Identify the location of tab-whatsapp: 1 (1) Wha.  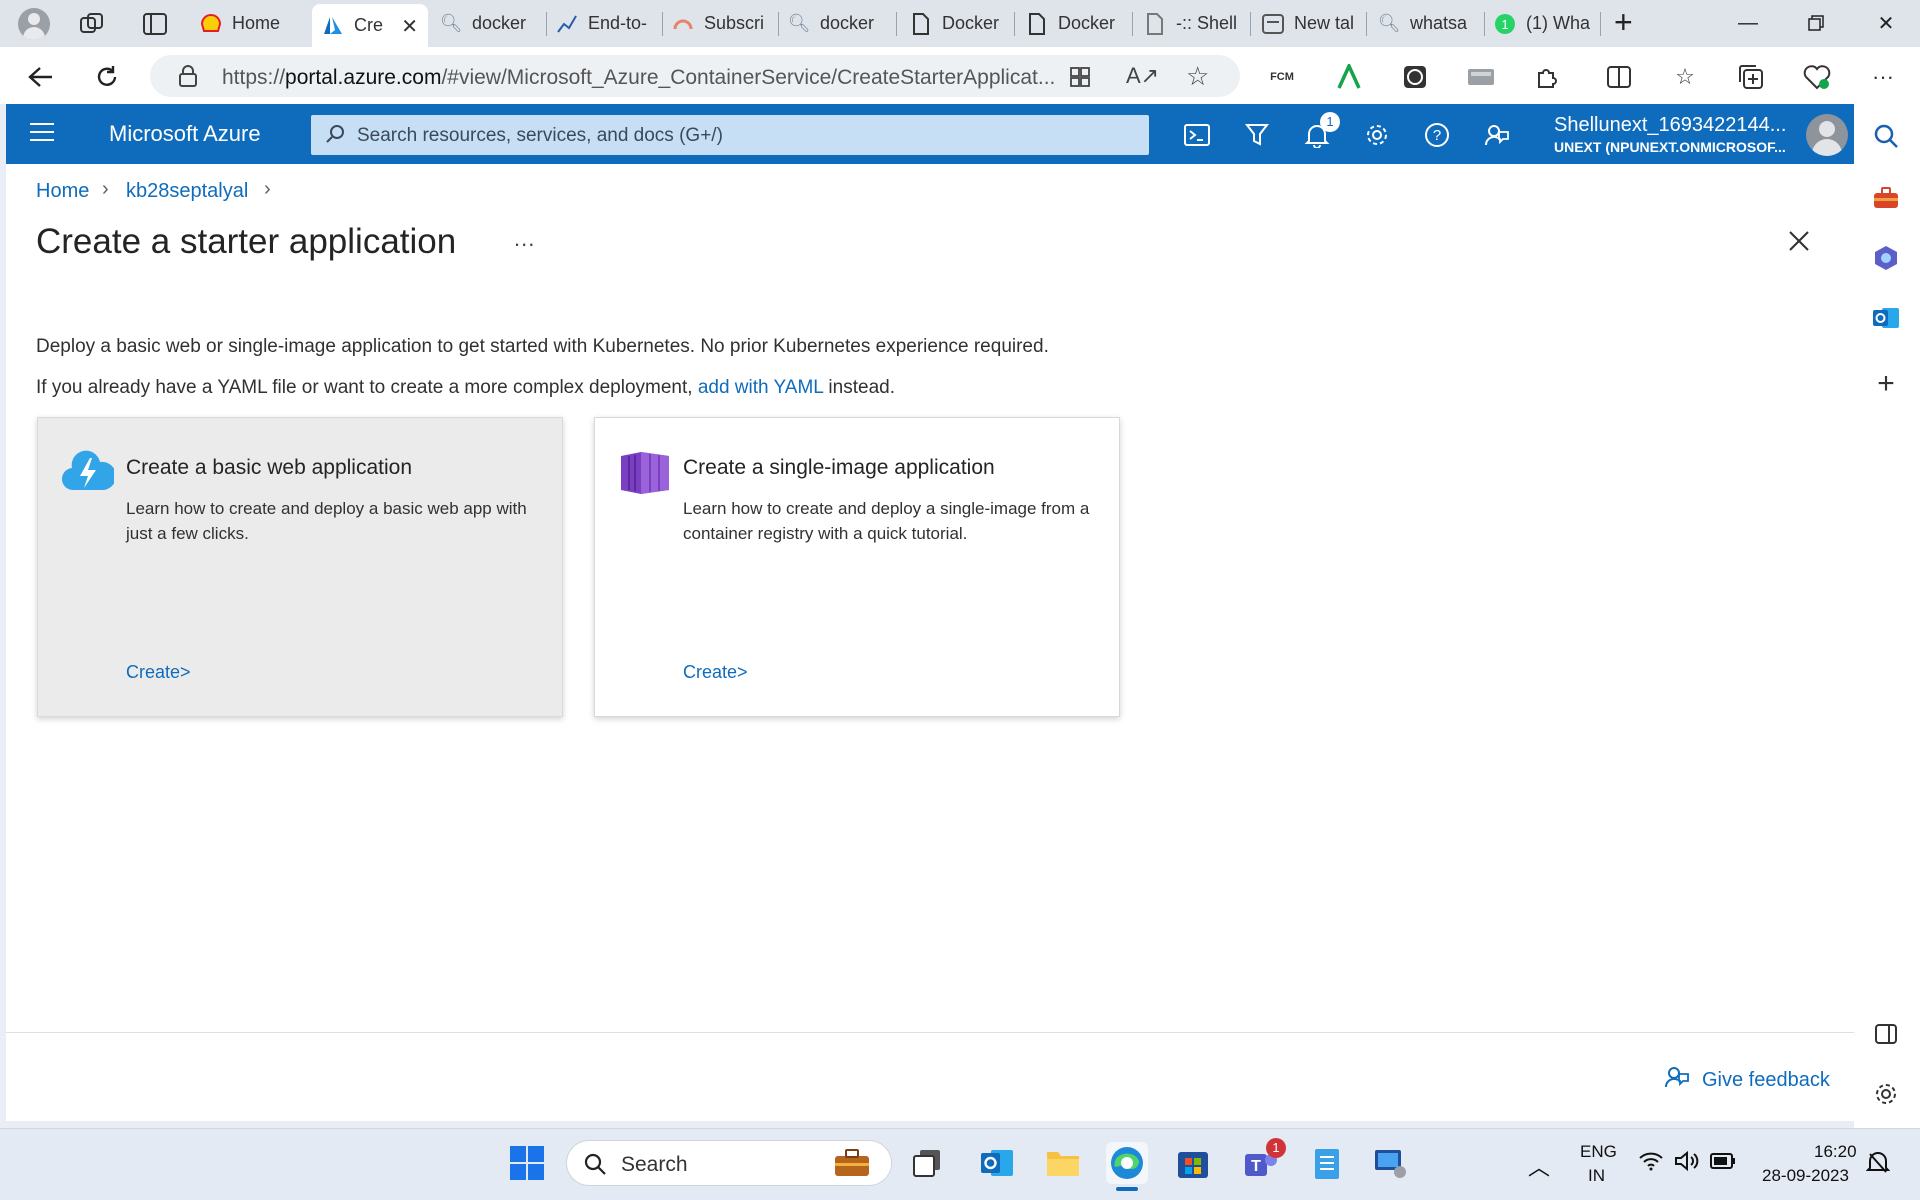
(1546, 23).